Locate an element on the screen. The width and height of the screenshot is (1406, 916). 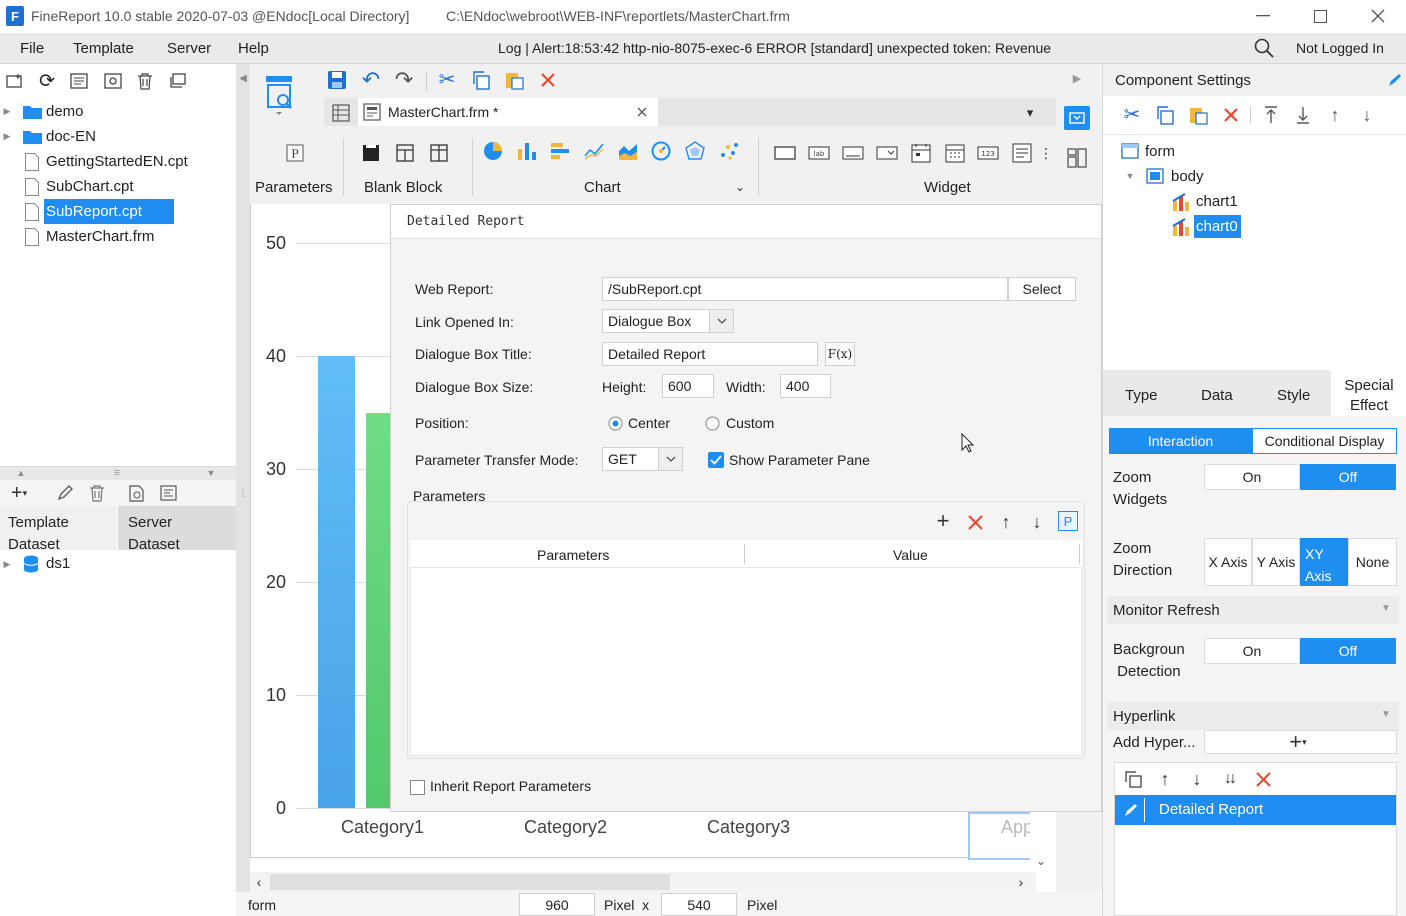
link-sort-icon: ↓↓ is located at coordinates (1229, 779).